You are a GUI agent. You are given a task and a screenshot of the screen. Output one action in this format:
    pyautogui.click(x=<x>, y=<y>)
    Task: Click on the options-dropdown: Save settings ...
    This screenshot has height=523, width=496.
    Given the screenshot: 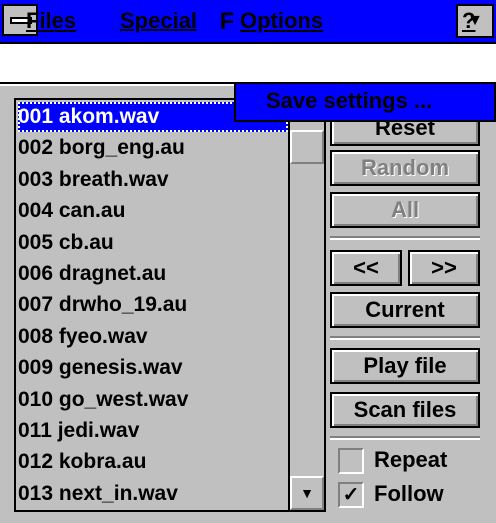 What is the action you would take?
    pyautogui.click(x=365, y=103)
    